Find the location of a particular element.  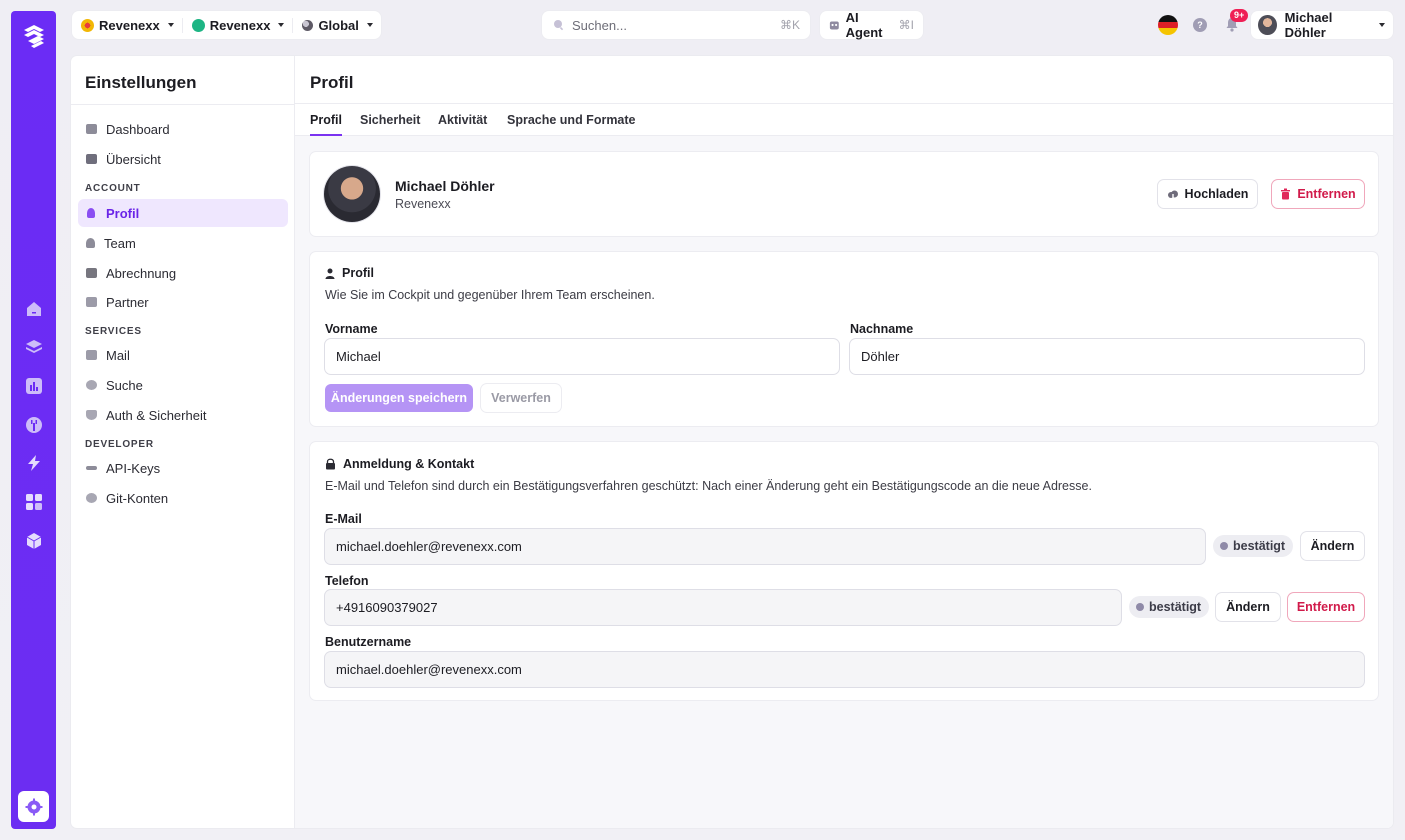

discard-button: Verwerfen is located at coordinates (521, 398).